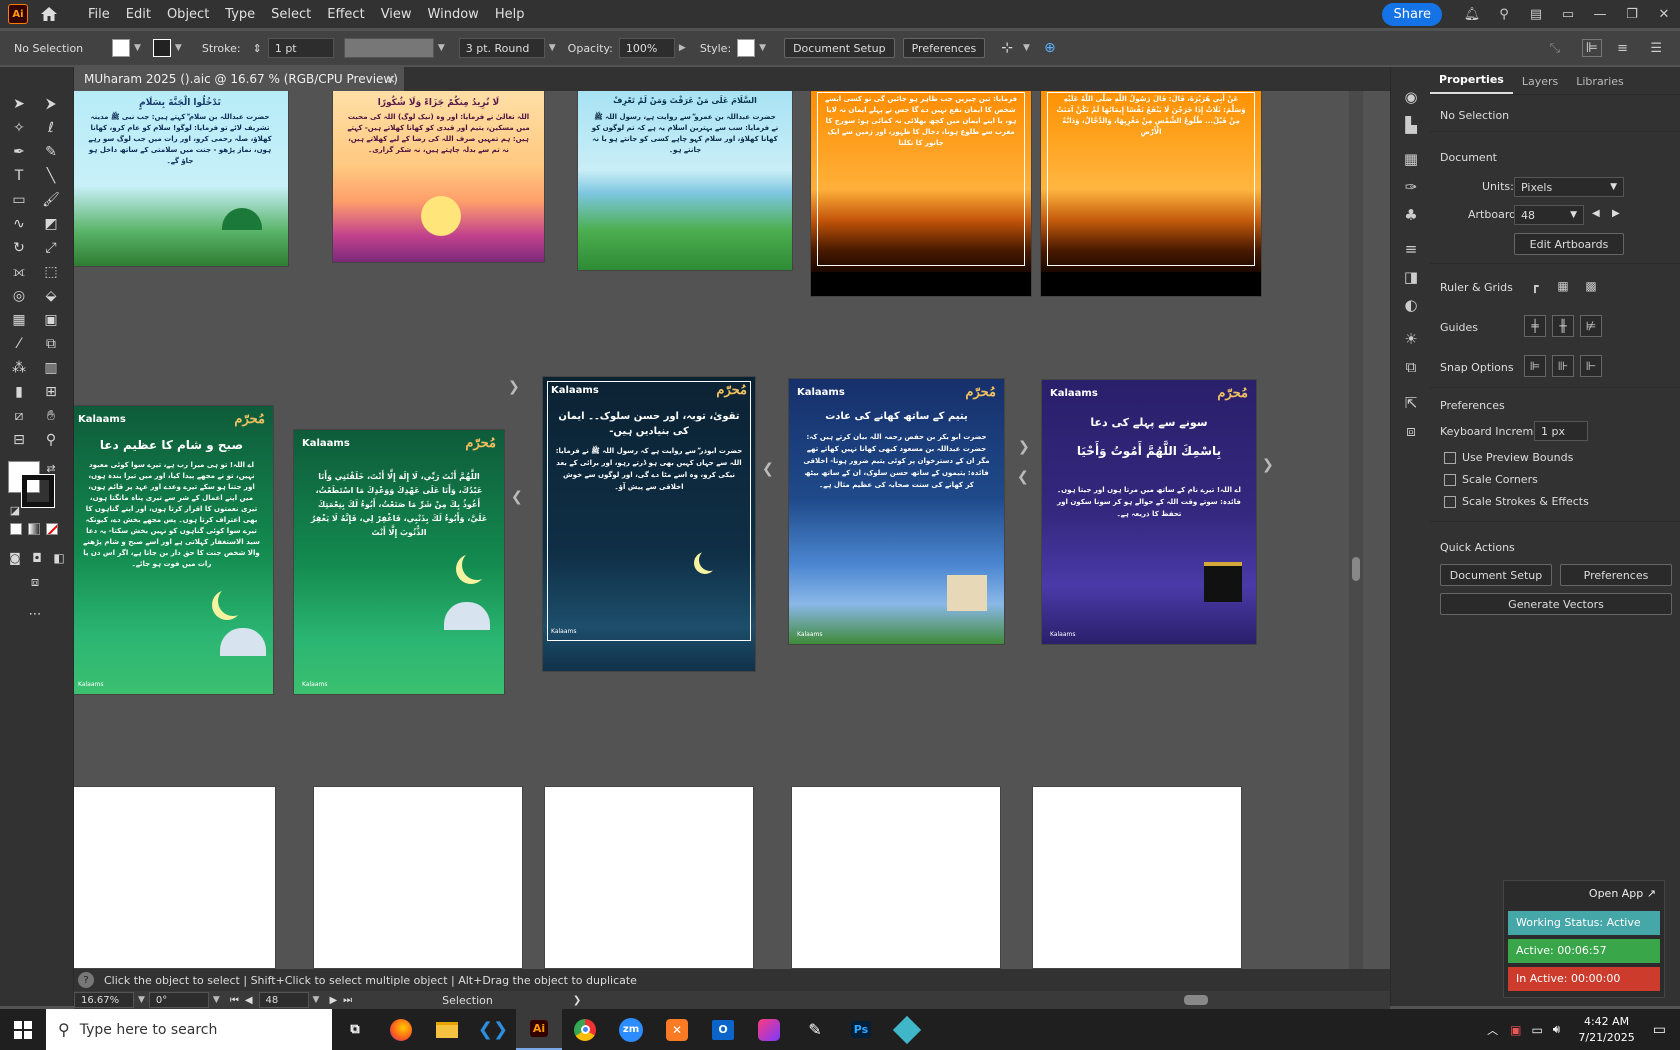 Image resolution: width=1680 pixels, height=1050 pixels. What do you see at coordinates (646, 48) in the screenshot?
I see `opacity-field: 100%` at bounding box center [646, 48].